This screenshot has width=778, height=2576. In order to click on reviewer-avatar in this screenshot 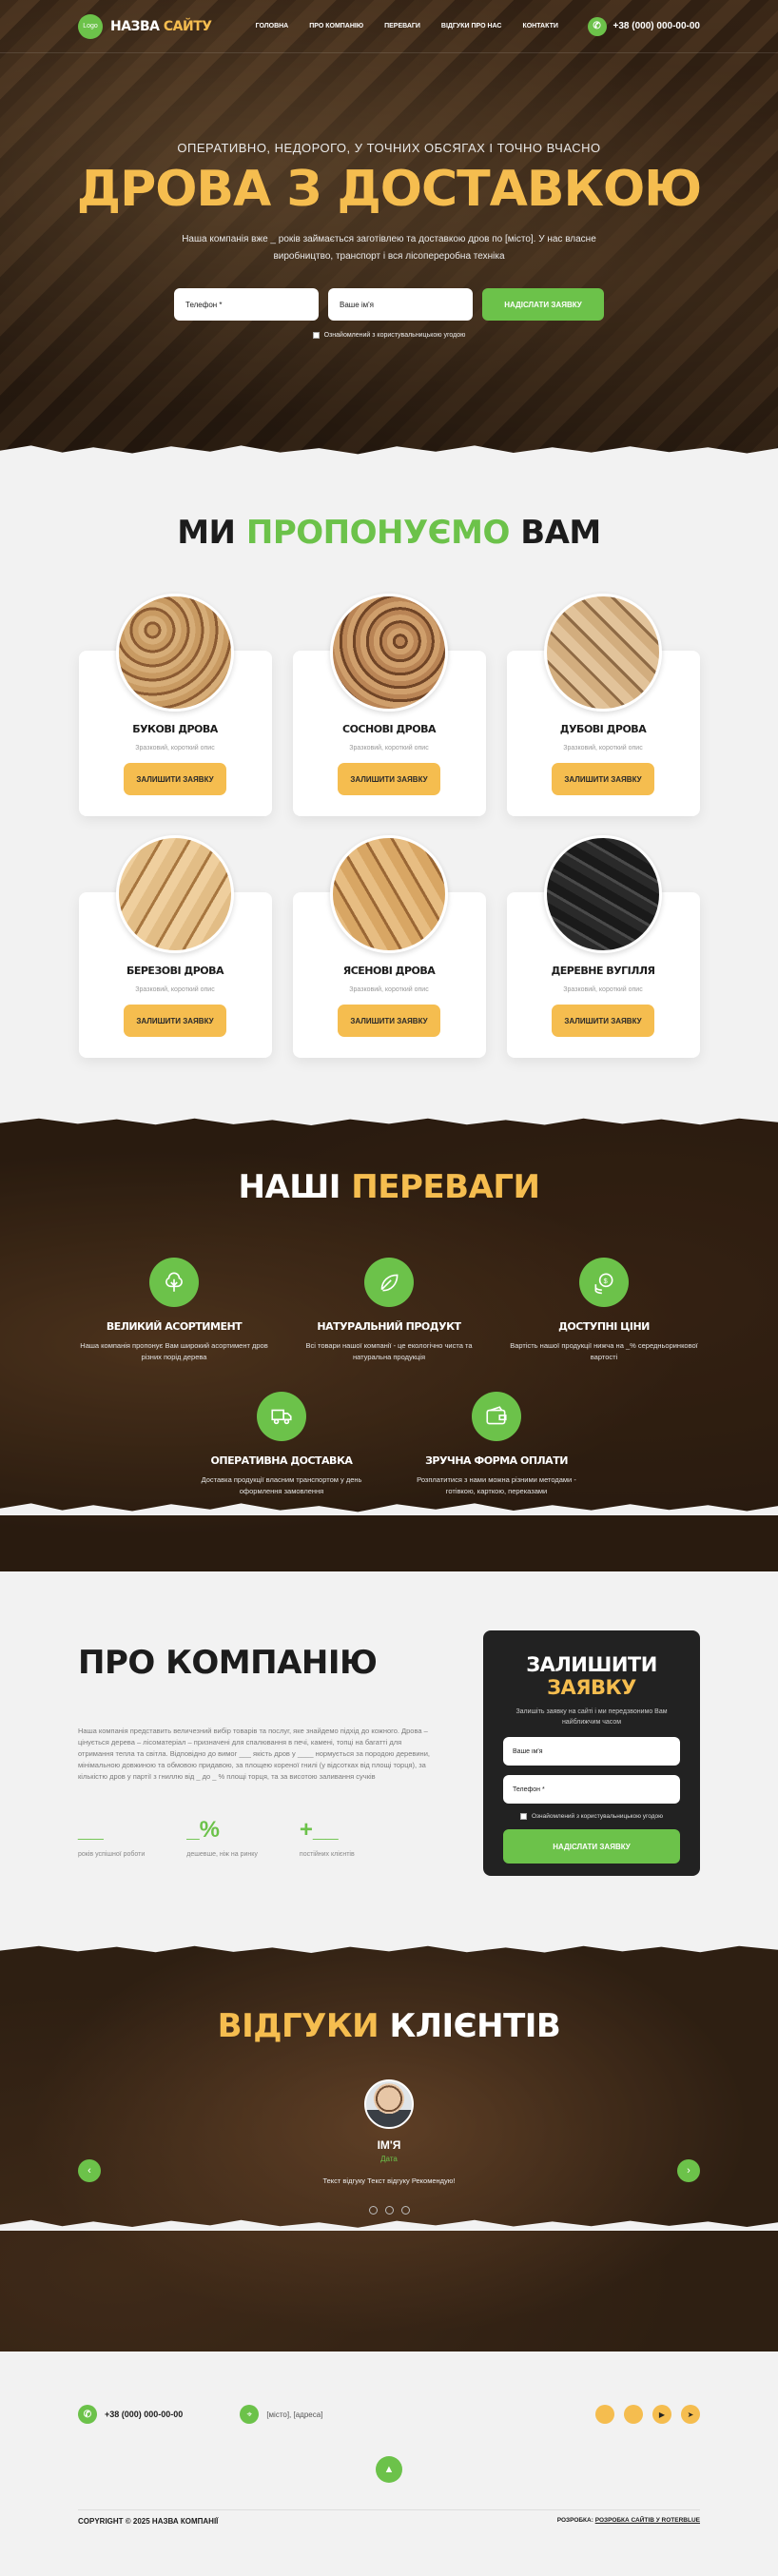, I will do `click(389, 2104)`.